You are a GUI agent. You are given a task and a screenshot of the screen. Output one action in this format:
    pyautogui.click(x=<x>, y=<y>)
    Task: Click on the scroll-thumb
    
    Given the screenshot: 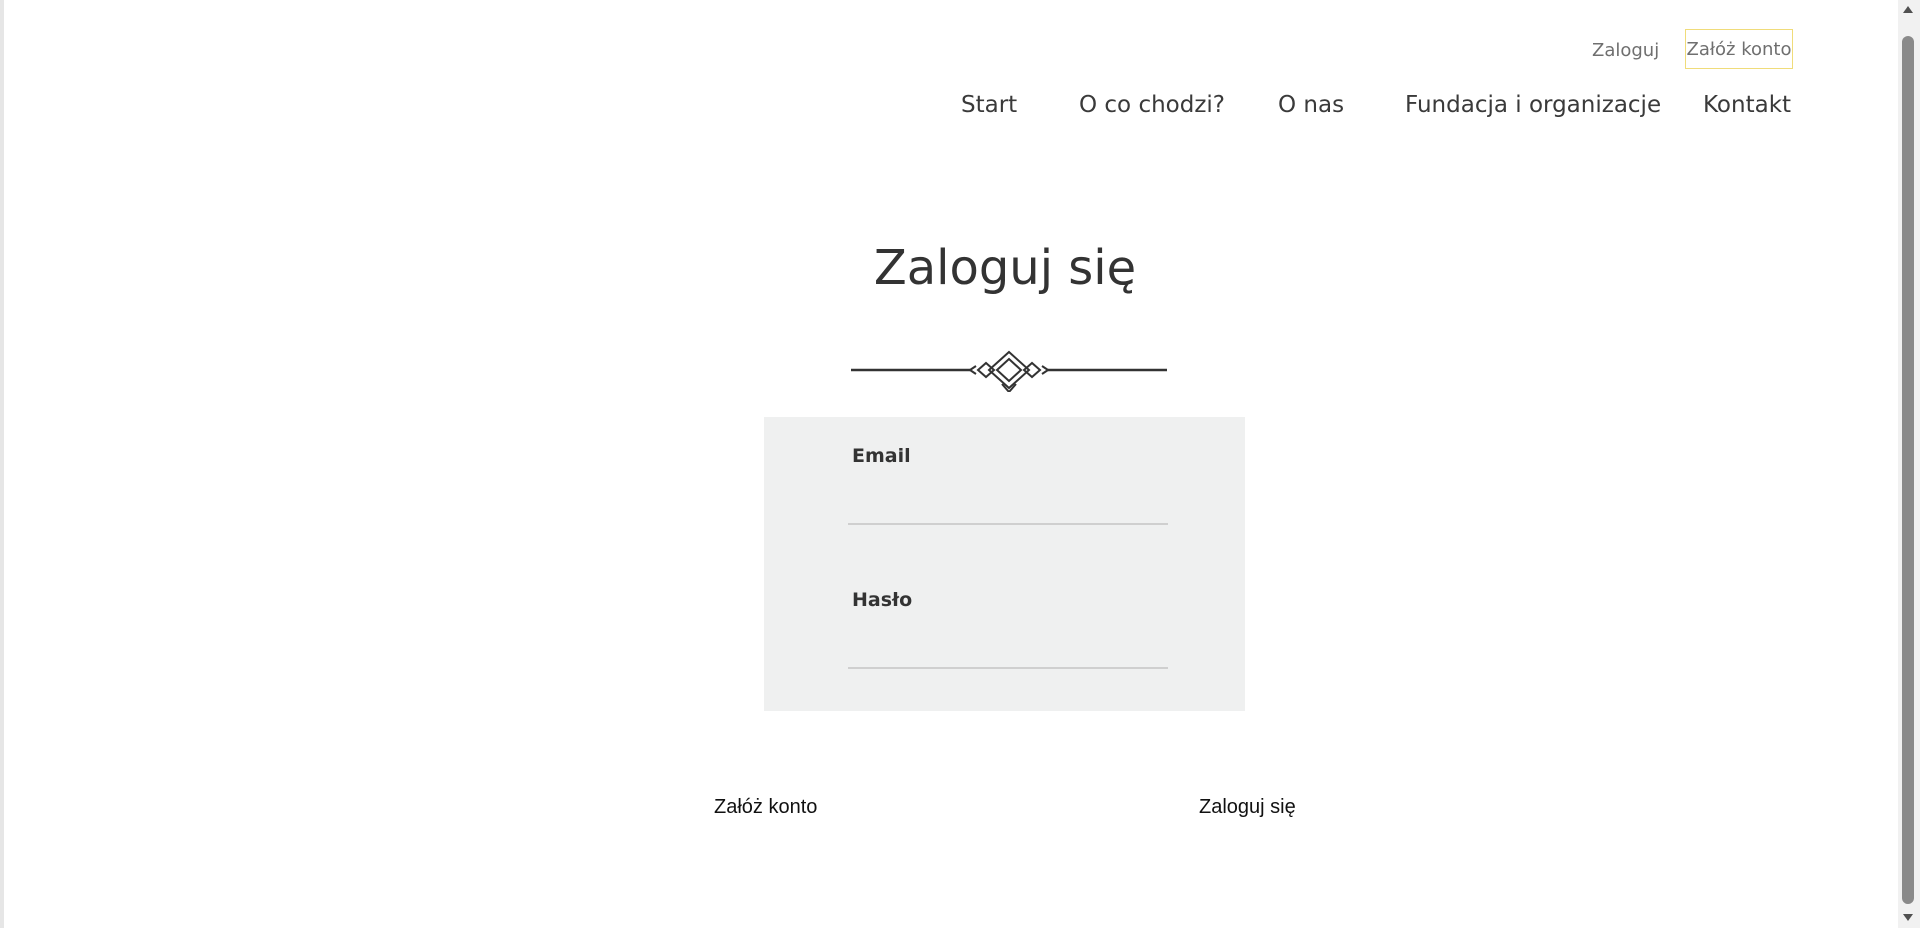 What is the action you would take?
    pyautogui.click(x=1908, y=470)
    